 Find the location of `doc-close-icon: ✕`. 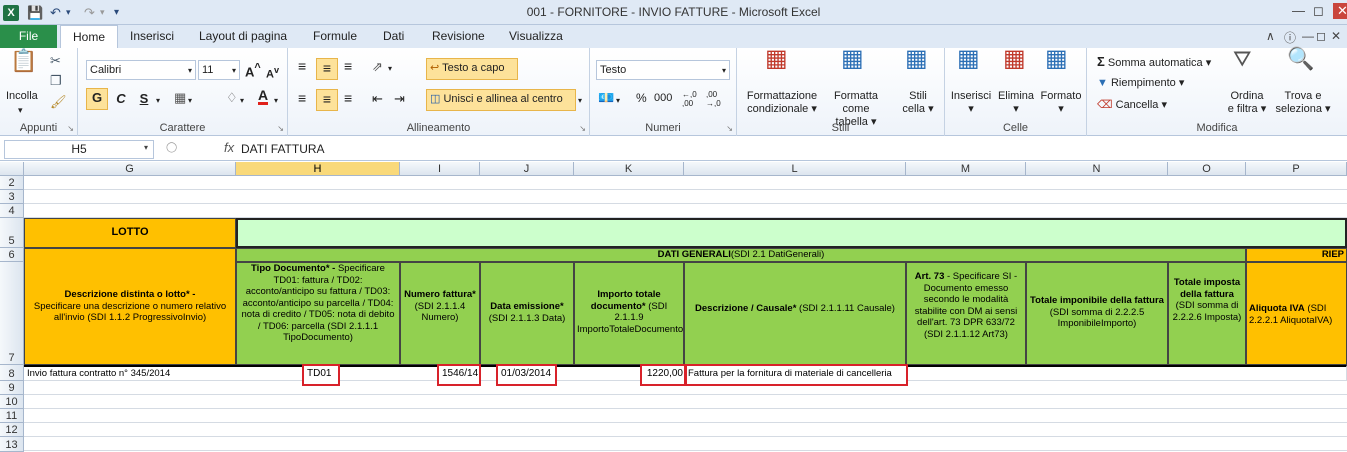

doc-close-icon: ✕ is located at coordinates (1336, 36).